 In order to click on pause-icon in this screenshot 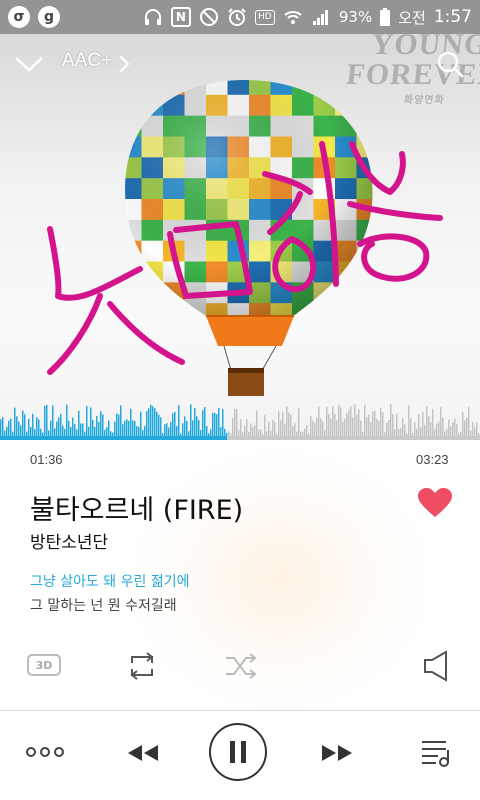, I will do `click(238, 752)`.